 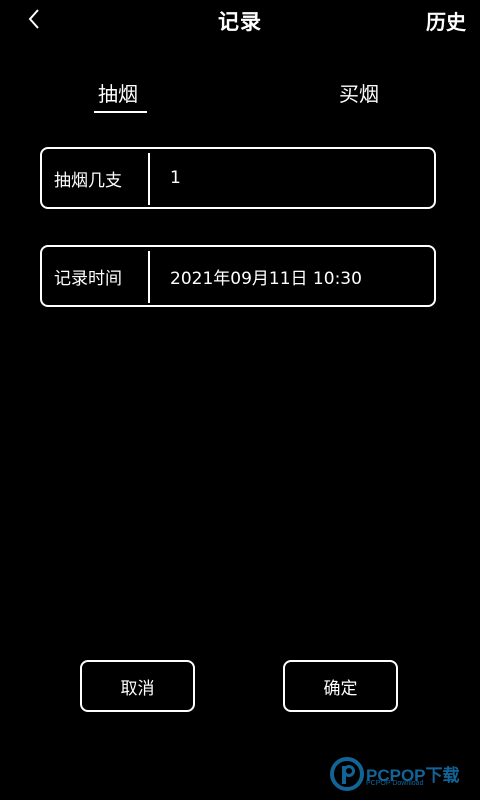 I want to click on top-bar: 记录 历史, so click(x=240, y=20).